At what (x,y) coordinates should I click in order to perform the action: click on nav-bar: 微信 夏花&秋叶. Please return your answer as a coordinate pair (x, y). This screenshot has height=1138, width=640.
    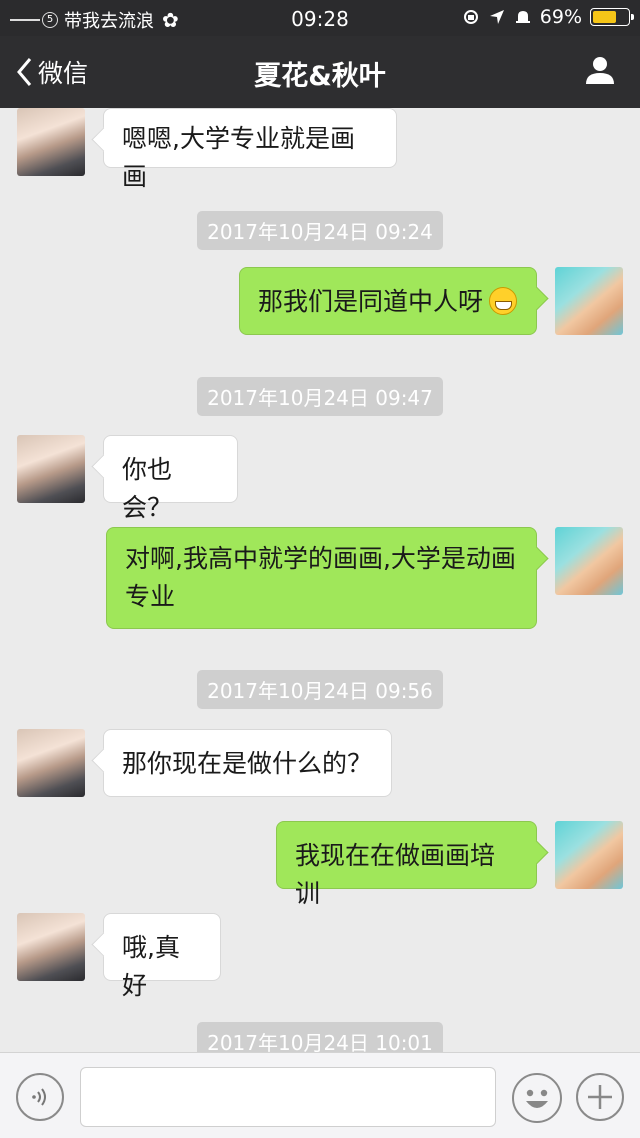
    Looking at the image, I should click on (320, 72).